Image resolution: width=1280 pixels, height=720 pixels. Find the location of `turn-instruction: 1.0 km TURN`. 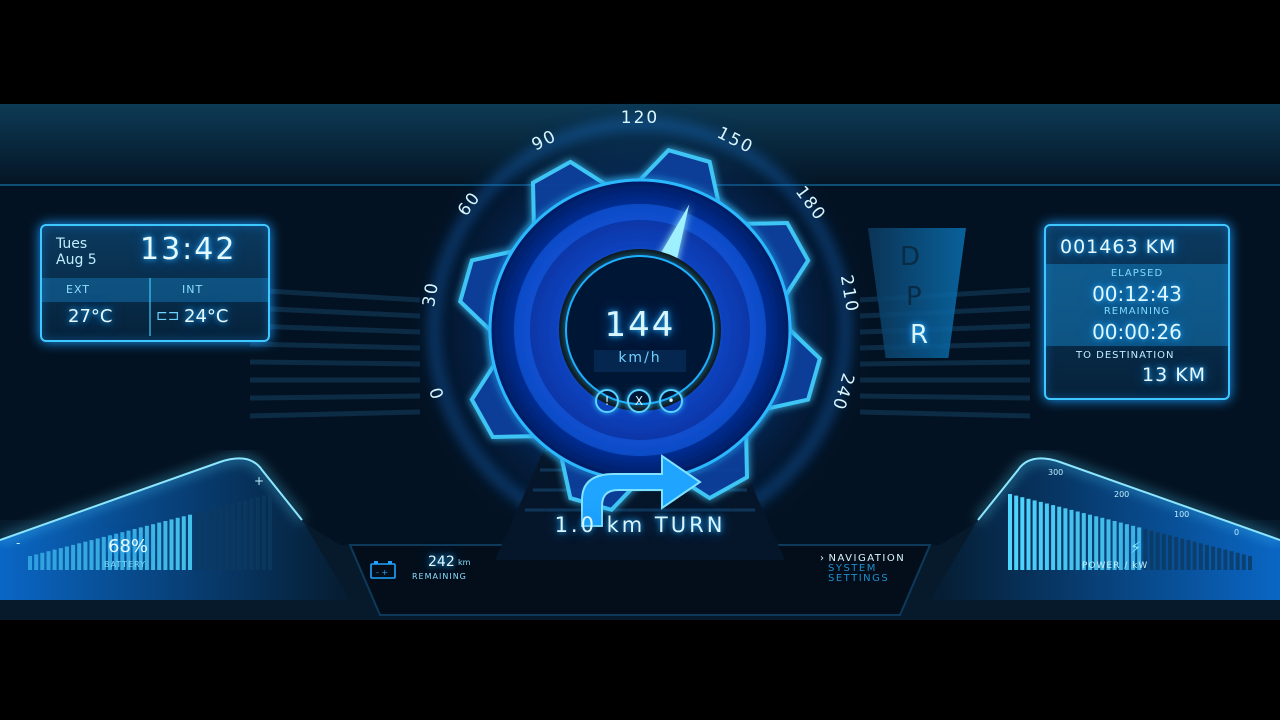

turn-instruction: 1.0 km TURN is located at coordinates (640, 525).